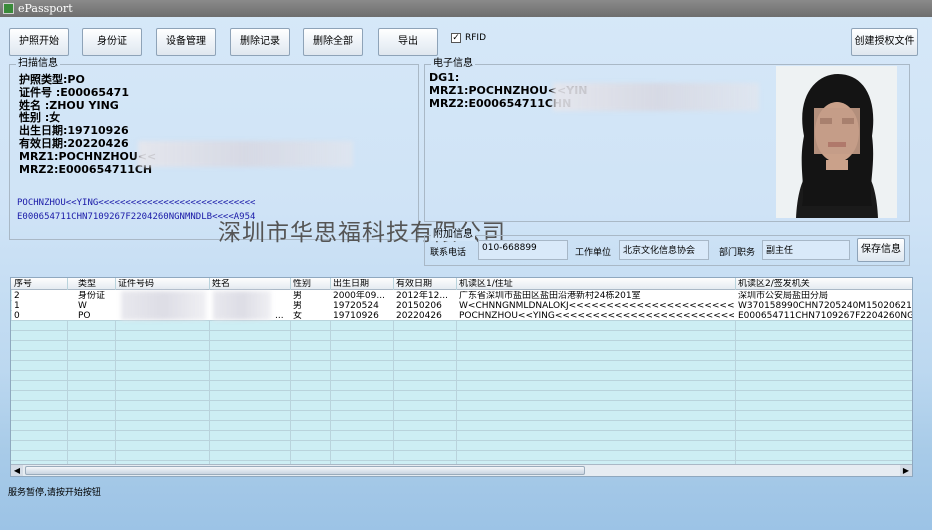  What do you see at coordinates (302, 284) in the screenshot?
I see `header-sex: 性别` at bounding box center [302, 284].